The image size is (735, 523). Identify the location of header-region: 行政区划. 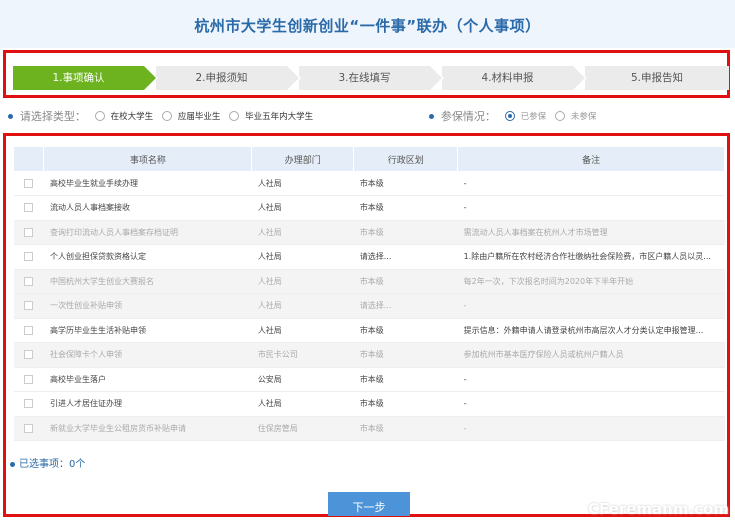
(406, 159).